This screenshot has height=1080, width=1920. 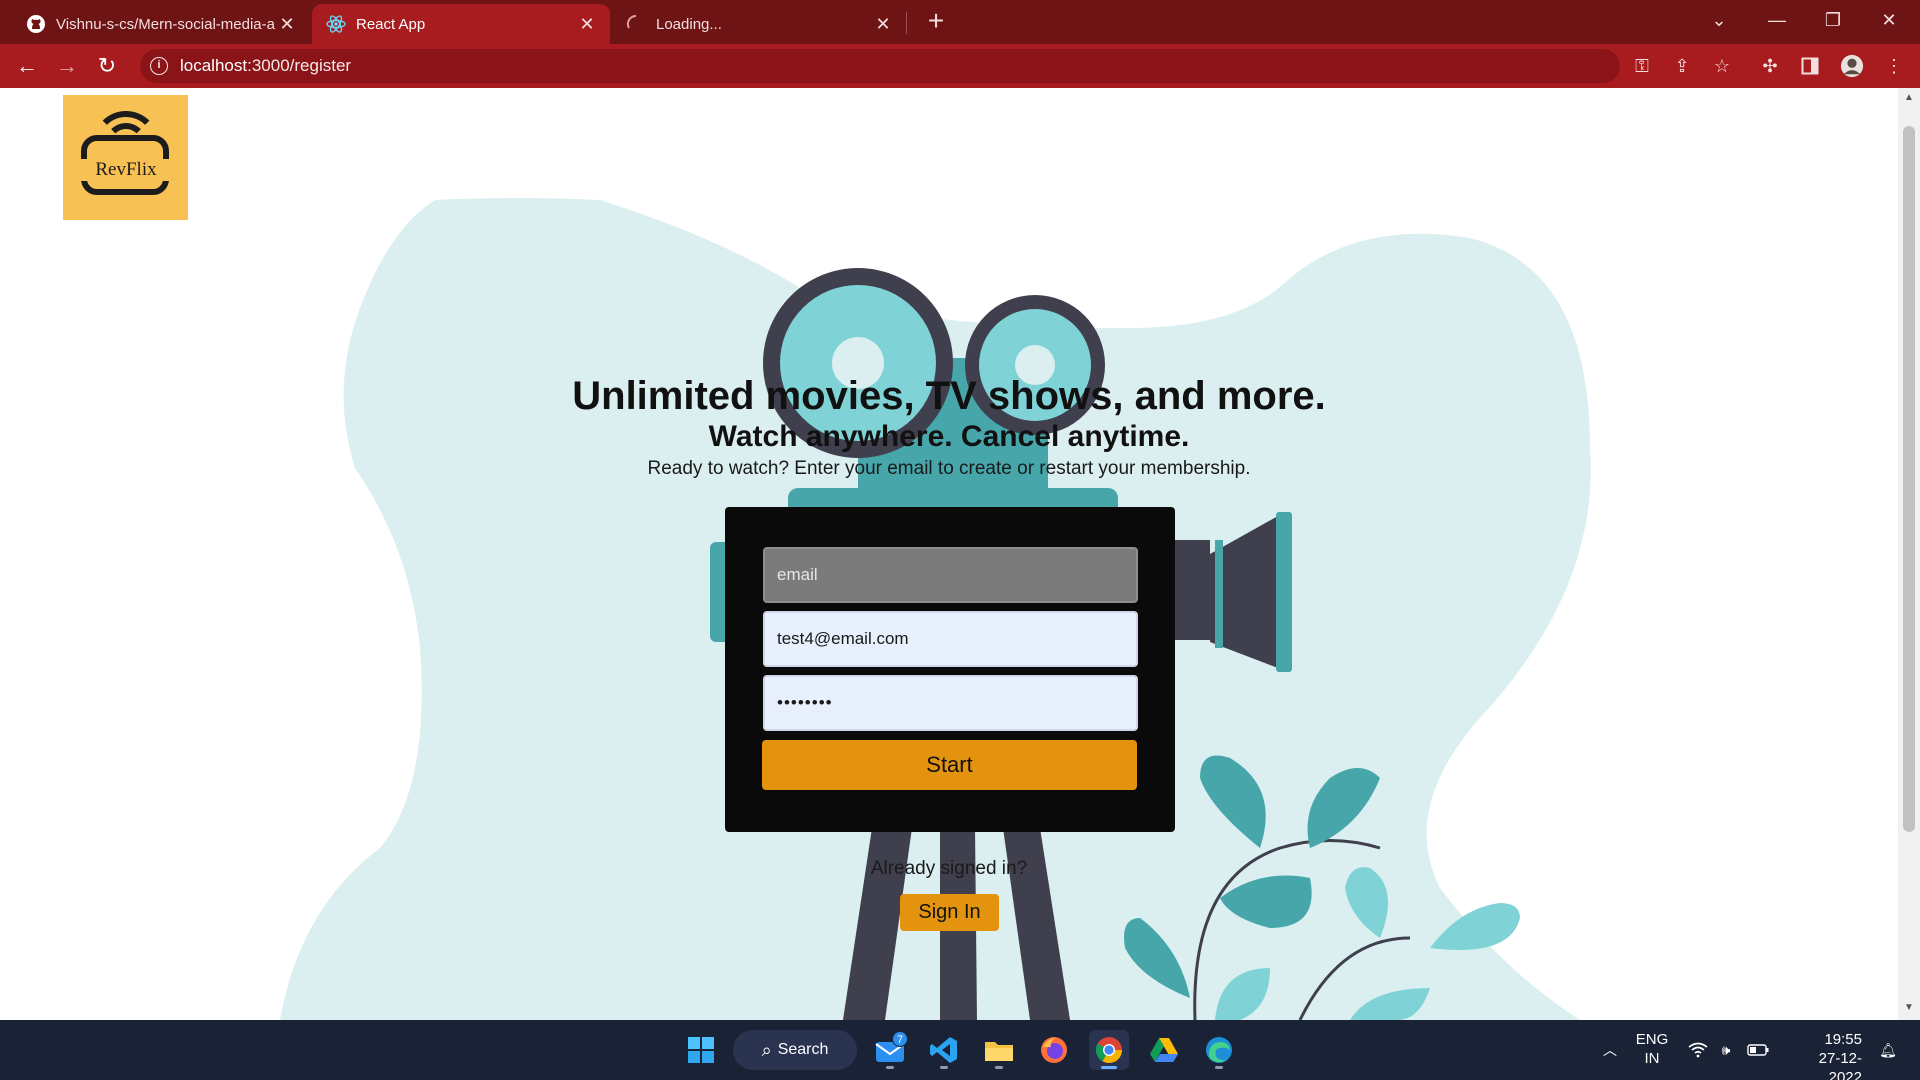 What do you see at coordinates (67, 66) in the screenshot?
I see `forward-button: →` at bounding box center [67, 66].